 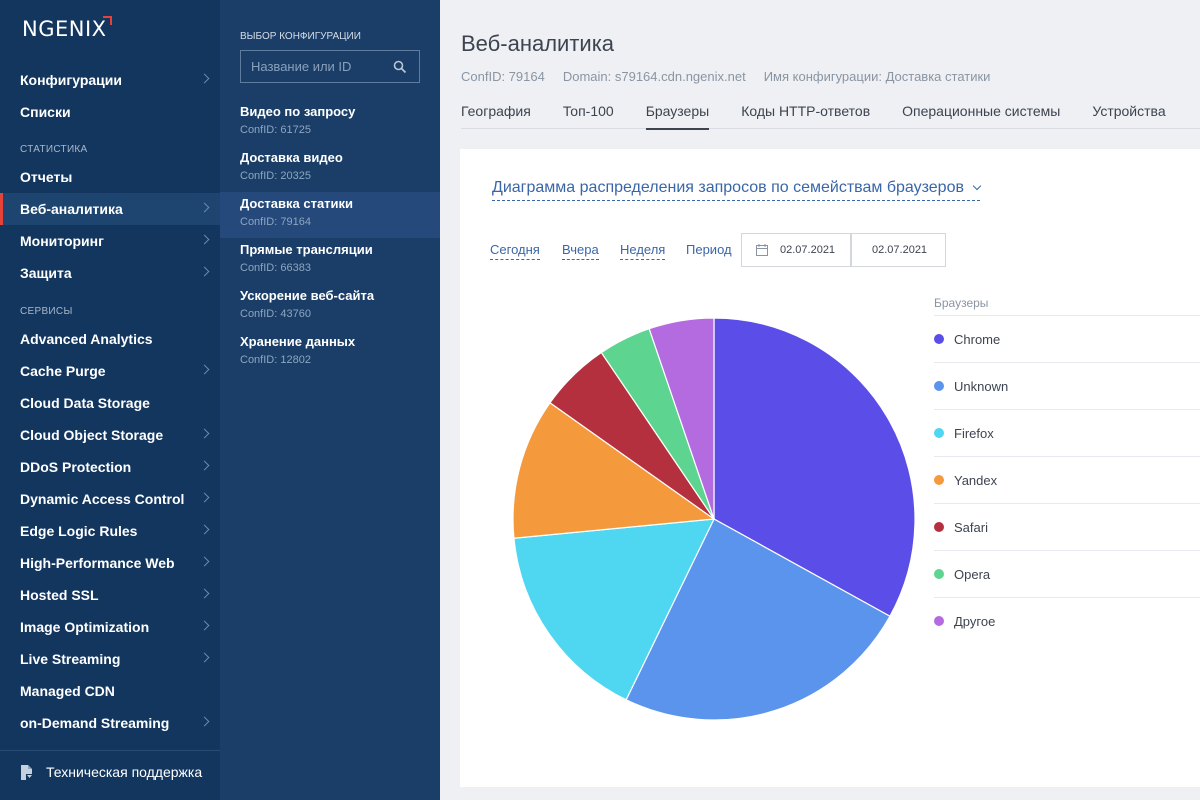 I want to click on sidebar-item-high-performance-web: High-Performance Web, so click(x=110, y=563).